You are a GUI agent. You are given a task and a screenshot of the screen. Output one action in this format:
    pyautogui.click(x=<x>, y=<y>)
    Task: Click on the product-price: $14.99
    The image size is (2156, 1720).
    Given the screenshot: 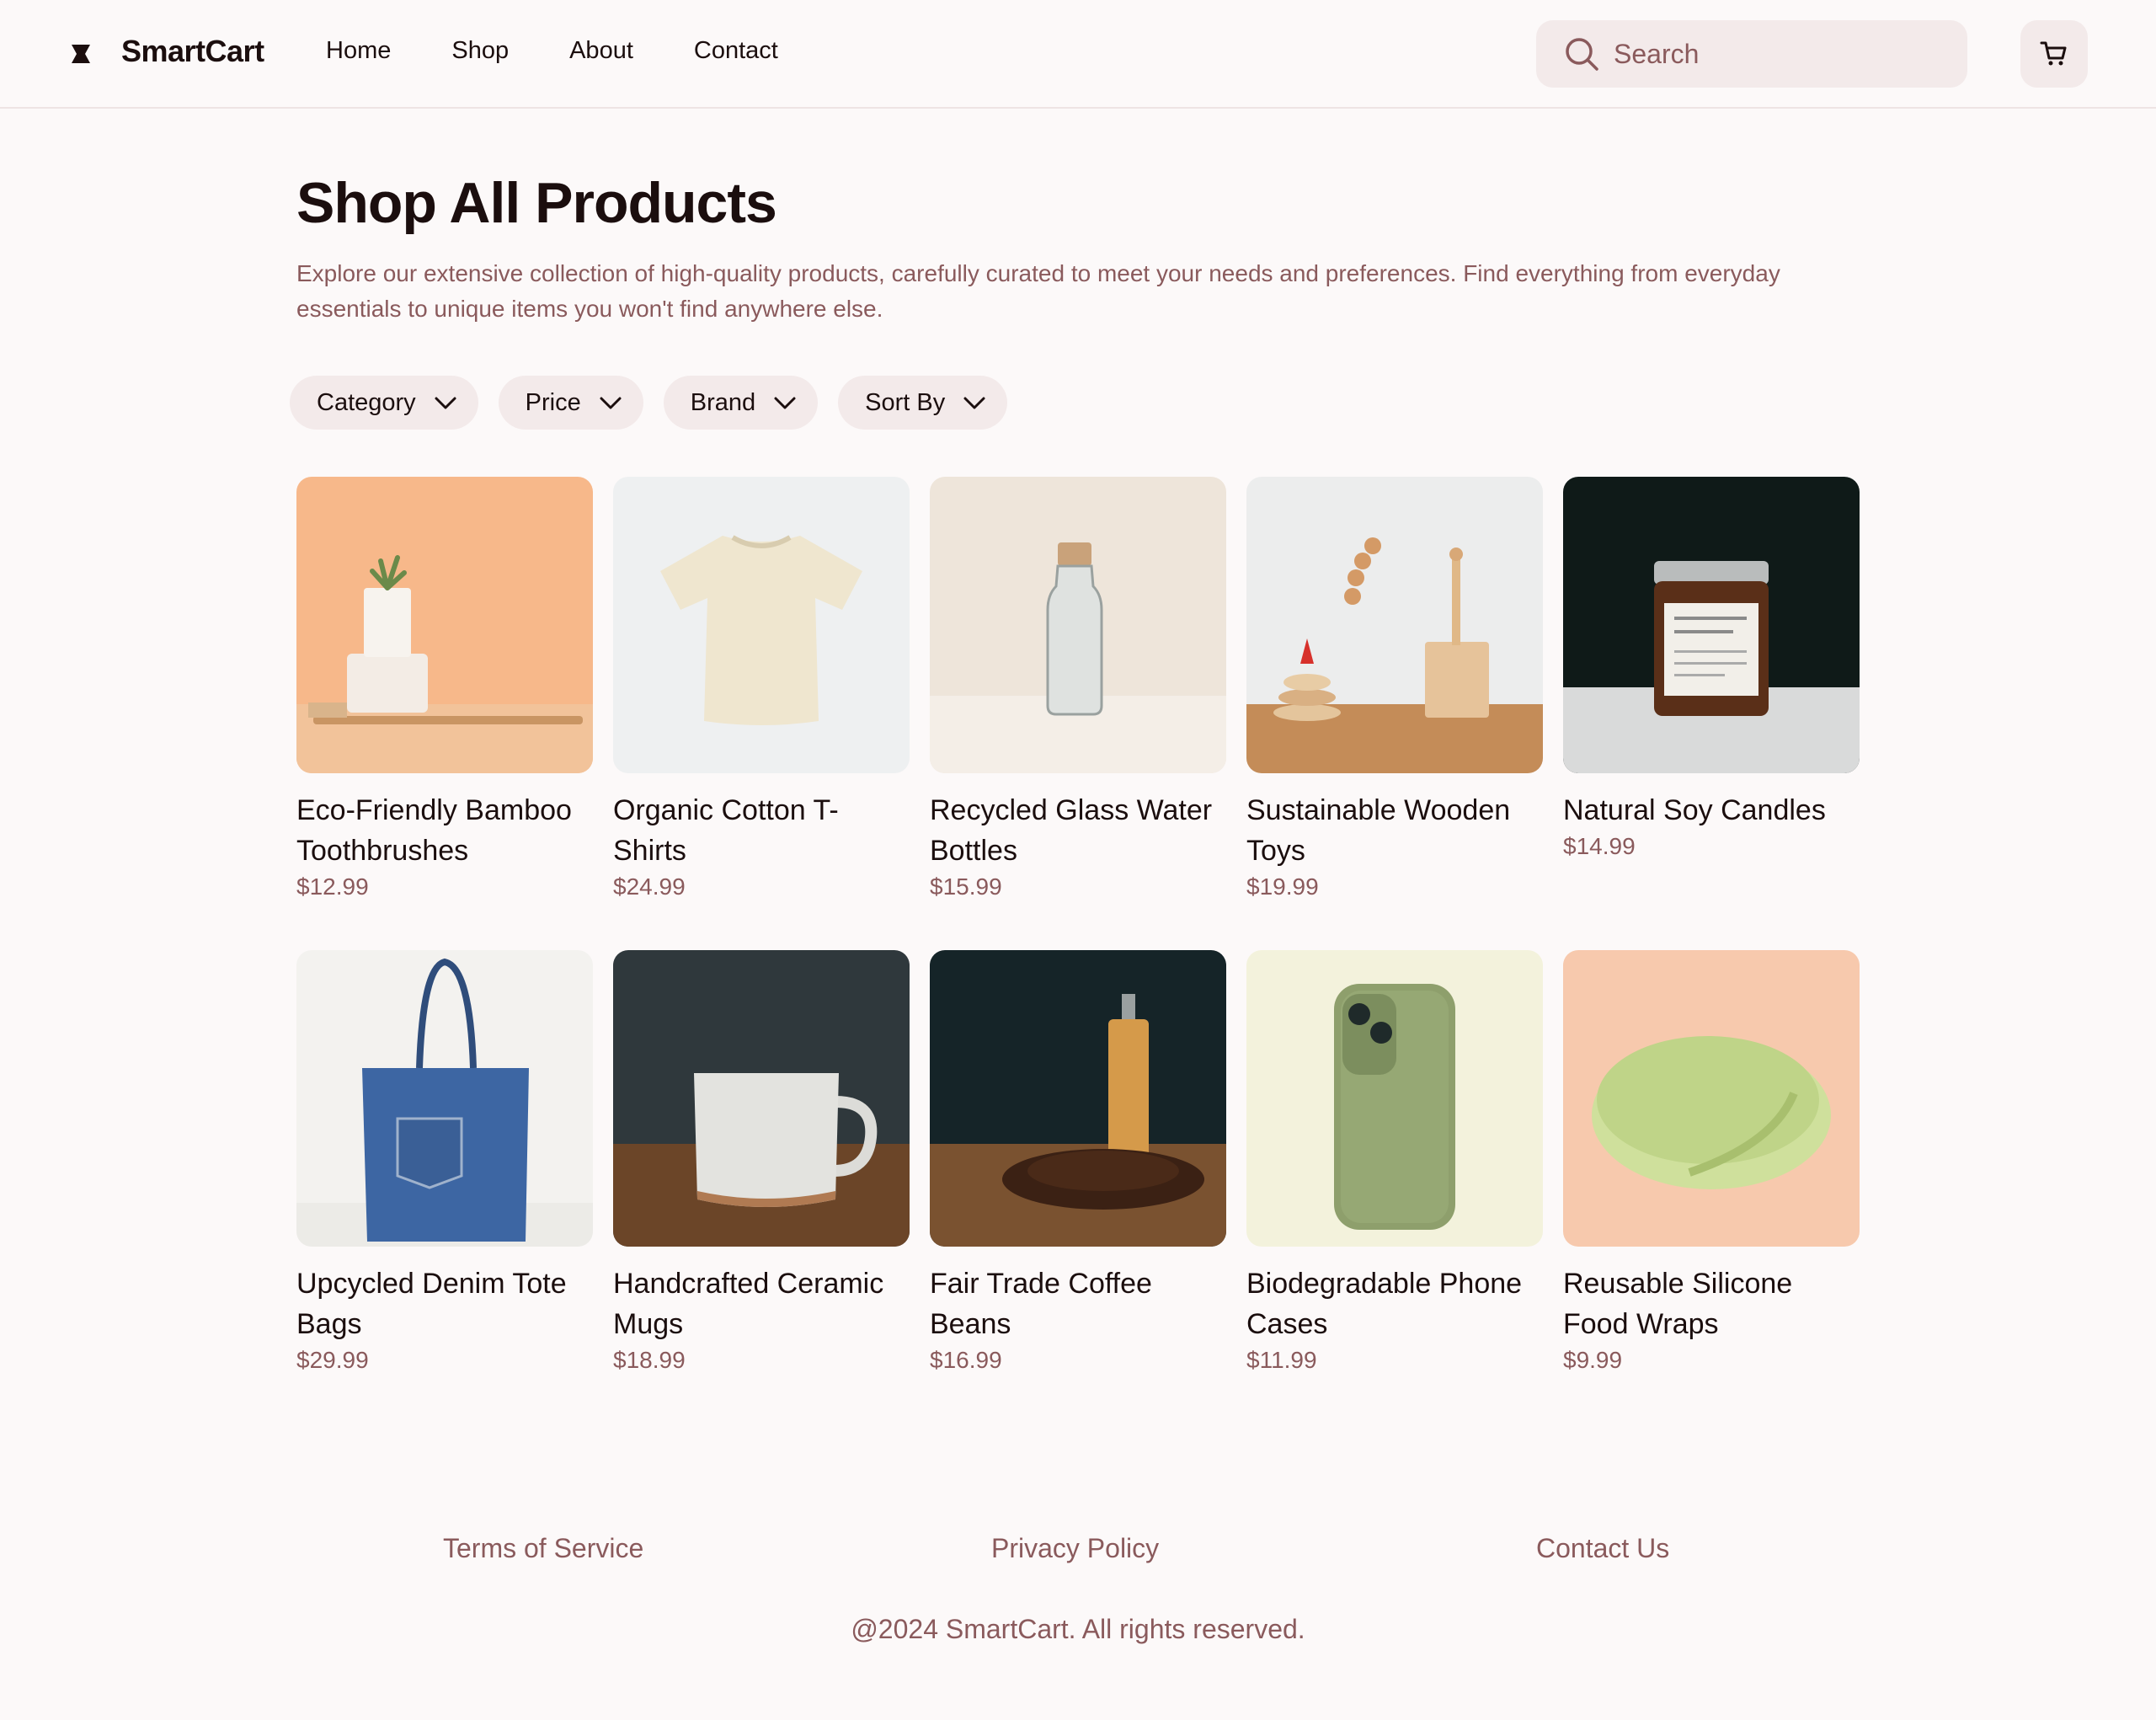 What is the action you would take?
    pyautogui.click(x=1599, y=846)
    